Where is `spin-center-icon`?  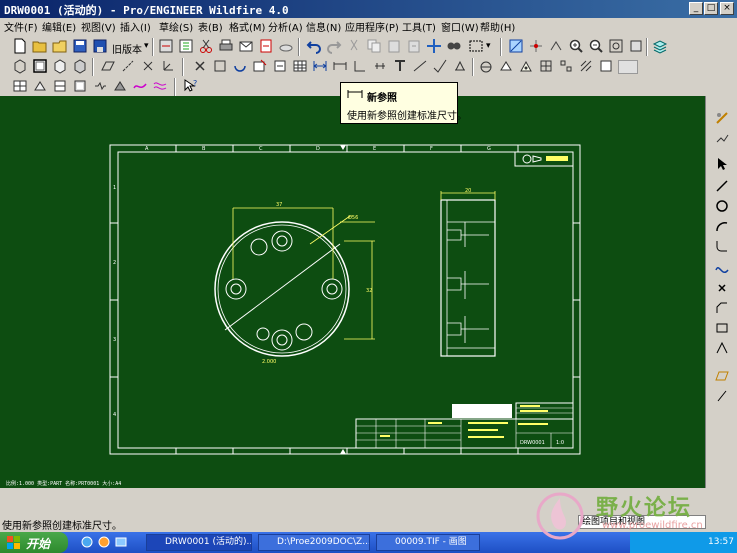 spin-center-icon is located at coordinates (556, 46).